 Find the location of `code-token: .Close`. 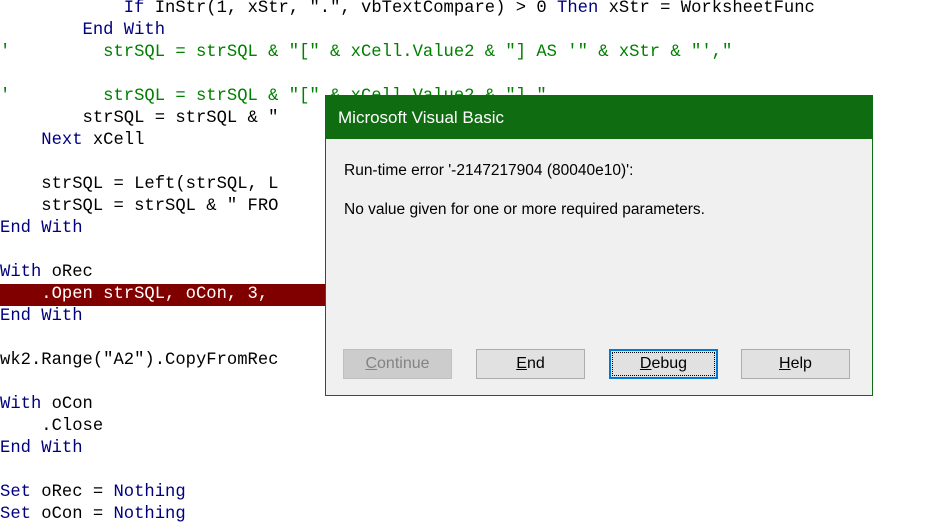

code-token: .Close is located at coordinates (72, 426).